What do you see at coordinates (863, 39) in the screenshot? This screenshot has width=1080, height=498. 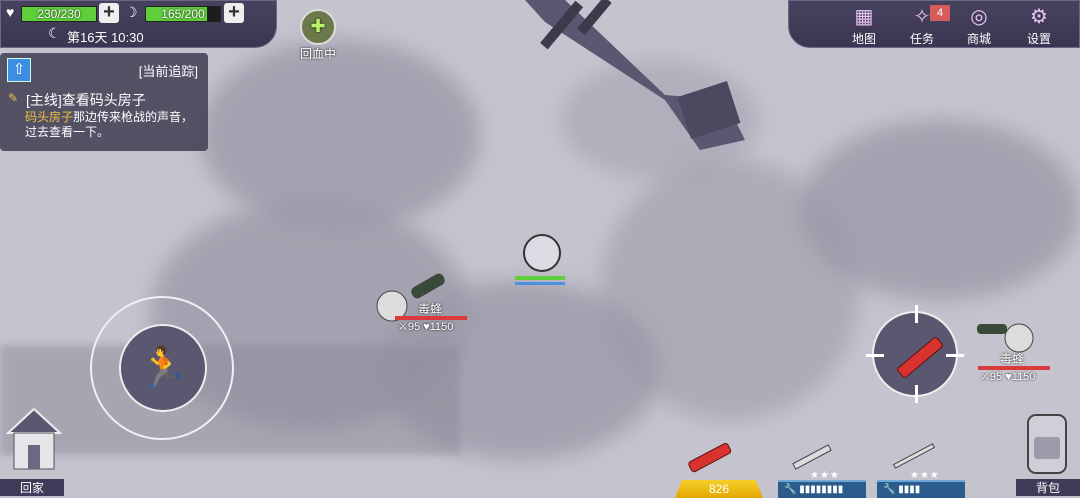 I see `map-label: 地图` at bounding box center [863, 39].